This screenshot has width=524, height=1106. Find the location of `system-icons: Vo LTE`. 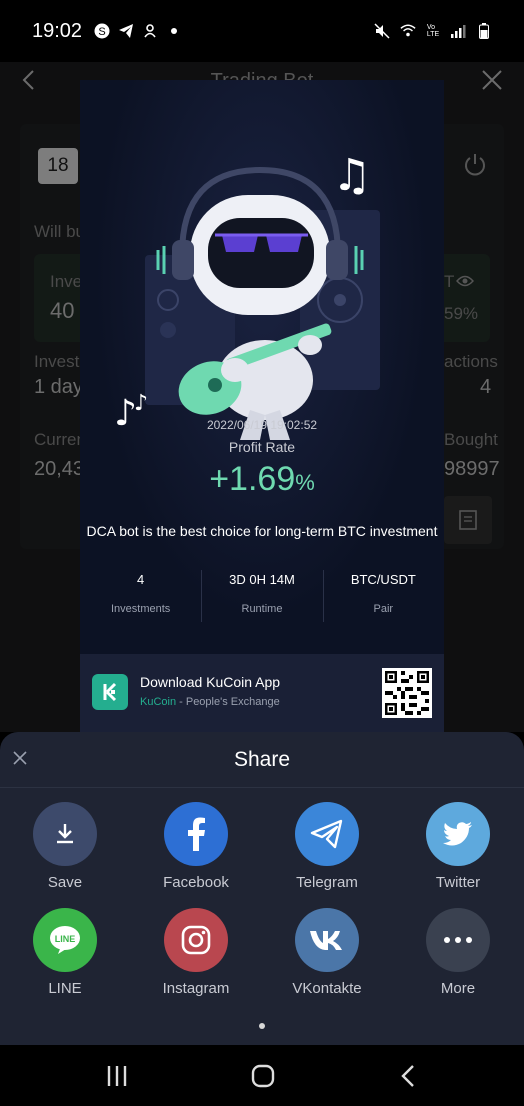

system-icons: Vo LTE is located at coordinates (433, 31).